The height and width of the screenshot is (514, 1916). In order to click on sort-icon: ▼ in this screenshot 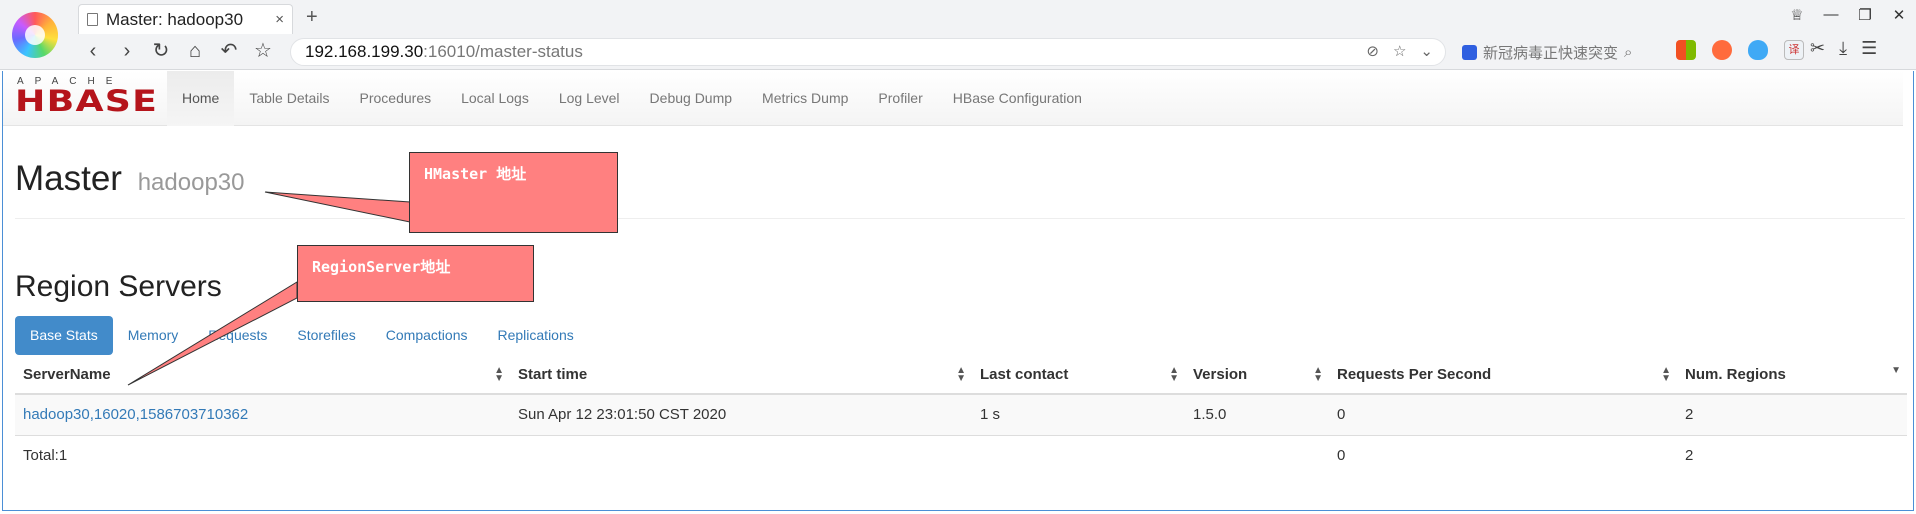, I will do `click(1896, 371)`.